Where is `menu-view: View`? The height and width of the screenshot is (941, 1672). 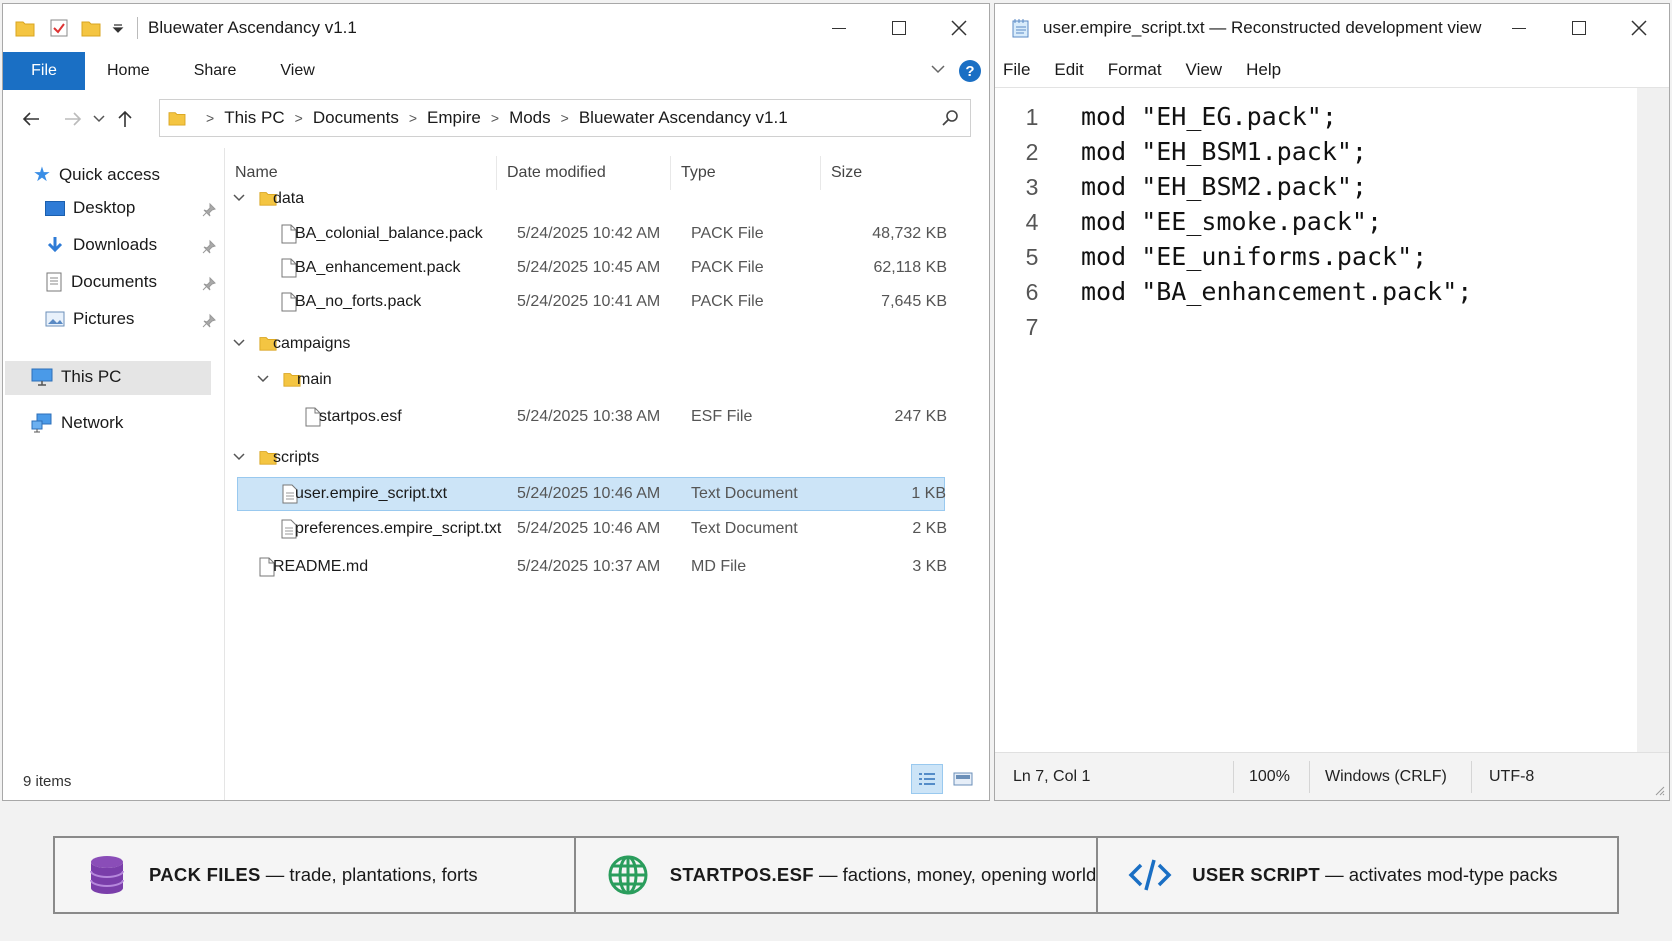 menu-view: View is located at coordinates (1204, 70).